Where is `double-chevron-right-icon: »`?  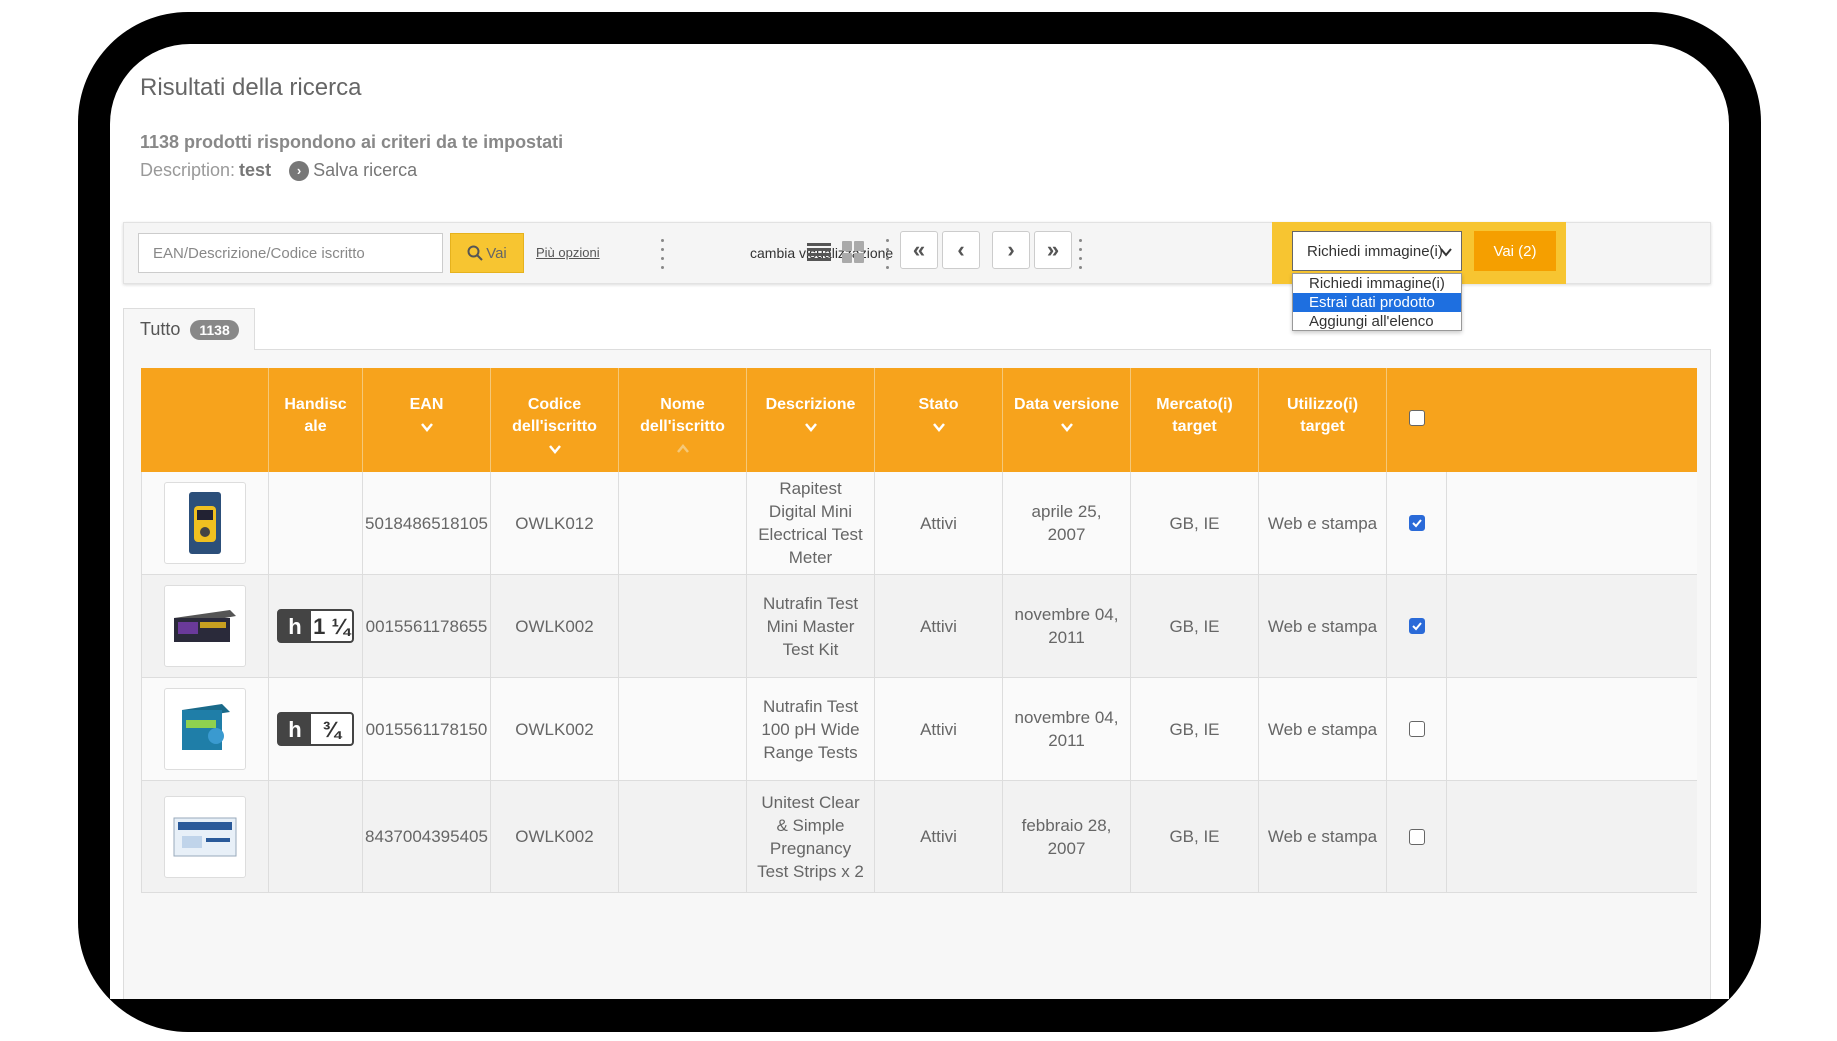 double-chevron-right-icon: » is located at coordinates (1053, 249).